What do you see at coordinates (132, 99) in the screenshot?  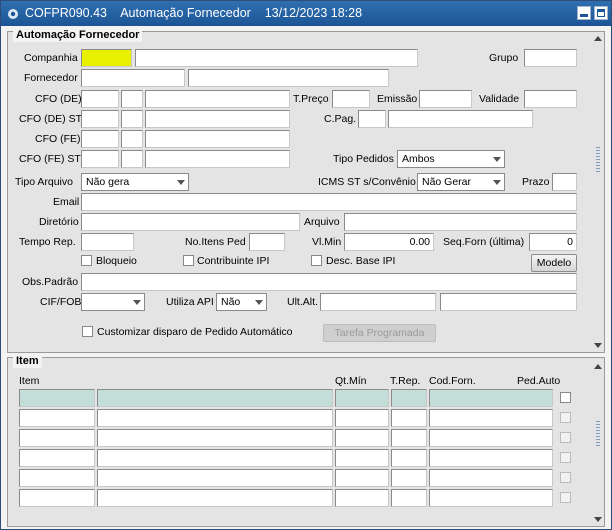 I see `cfo-de-seq-field` at bounding box center [132, 99].